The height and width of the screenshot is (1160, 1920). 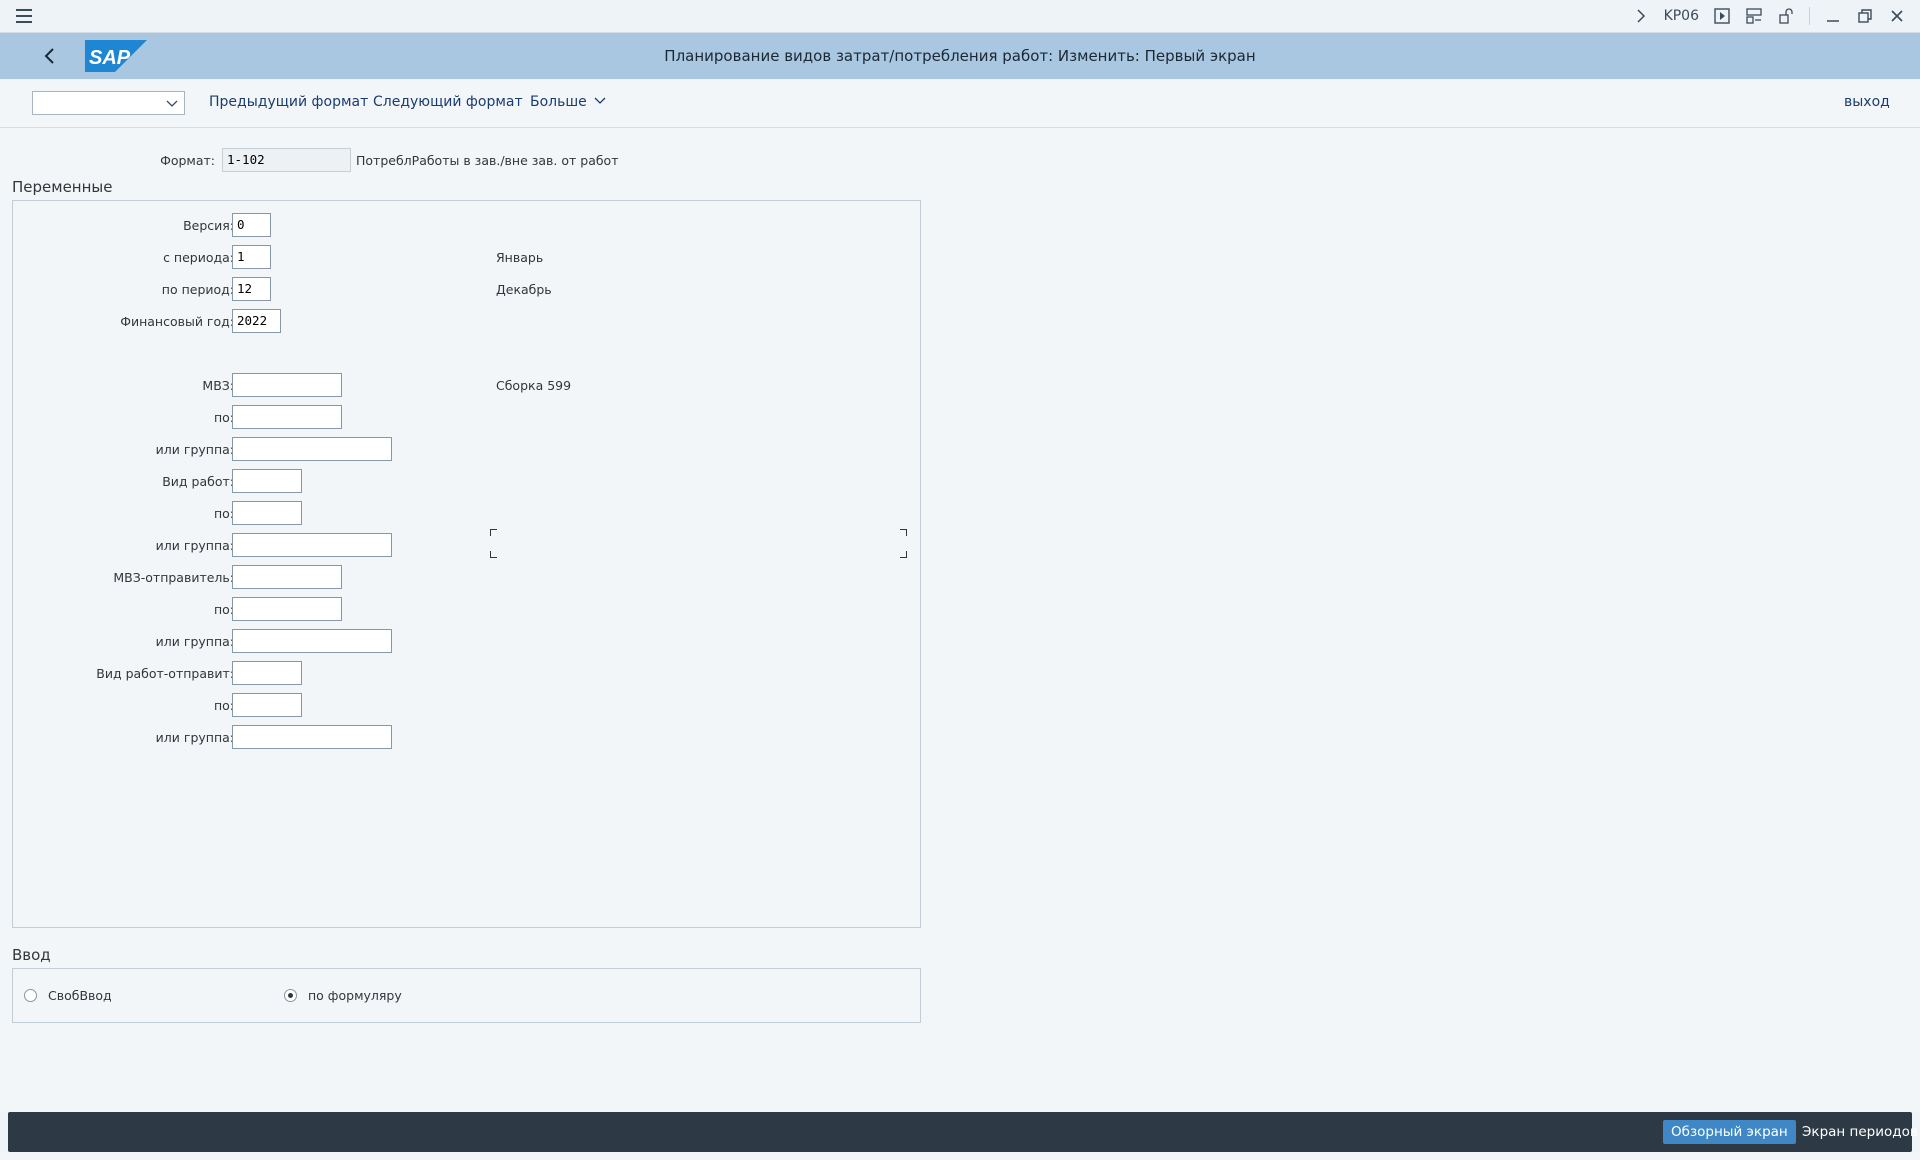 I want to click on cost-center-group-label: или группа:, so click(x=194, y=449).